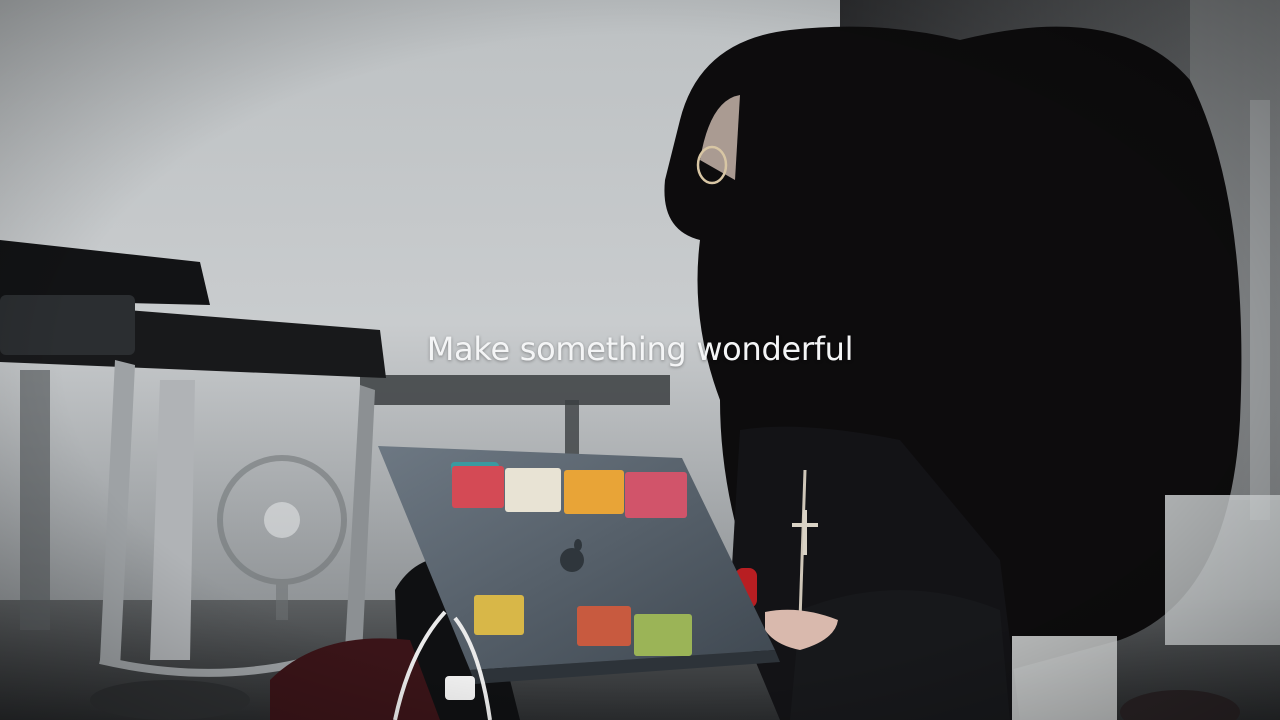  Describe the element at coordinates (640, 349) in the screenshot. I see `video-caption: Make something wonderful` at that location.